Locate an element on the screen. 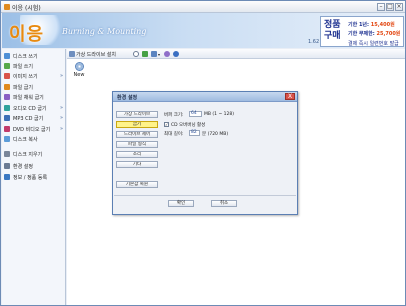  info-icon is located at coordinates (7, 177).